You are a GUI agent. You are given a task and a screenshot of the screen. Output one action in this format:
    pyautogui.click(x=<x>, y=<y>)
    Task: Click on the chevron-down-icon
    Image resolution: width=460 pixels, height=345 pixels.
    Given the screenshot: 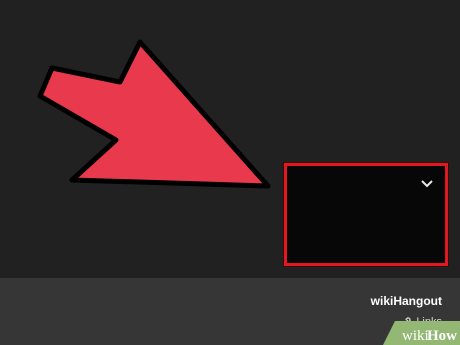 What is the action you would take?
    pyautogui.click(x=427, y=184)
    